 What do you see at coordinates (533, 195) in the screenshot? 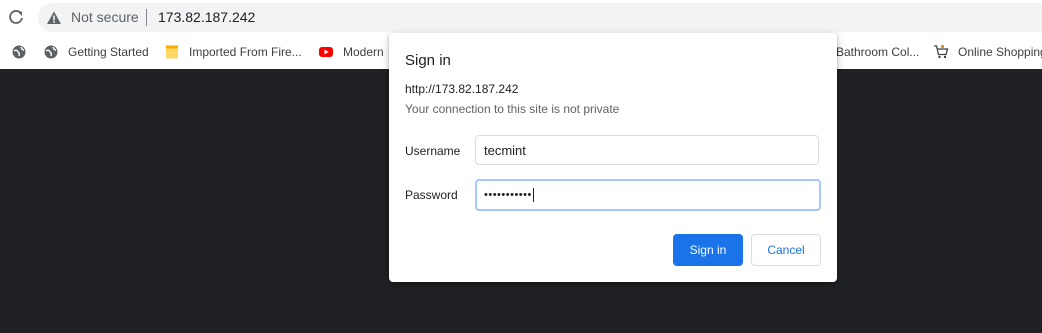
I see `text-cursor` at bounding box center [533, 195].